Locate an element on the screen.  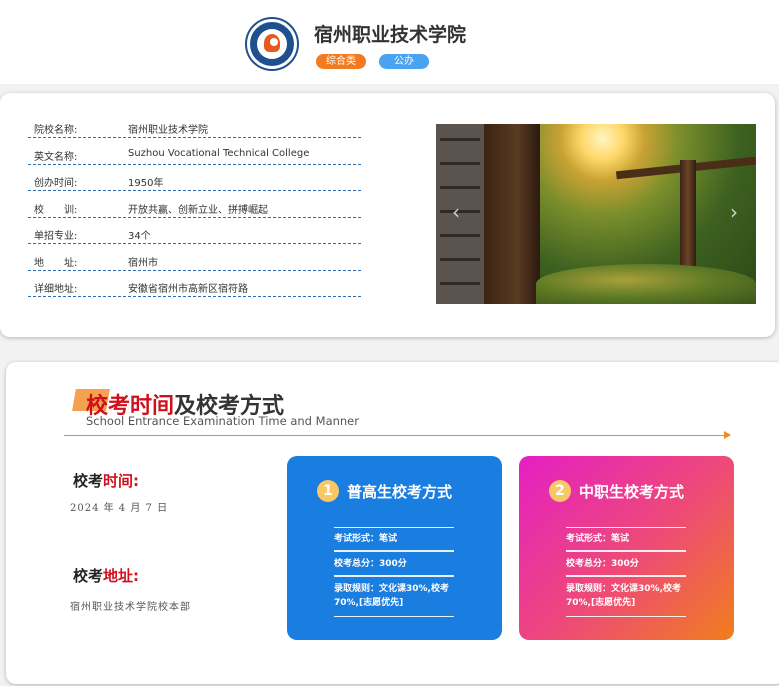
info-row-name: 院校名称: 宿州职业技术学院 is located at coordinates (194, 124).